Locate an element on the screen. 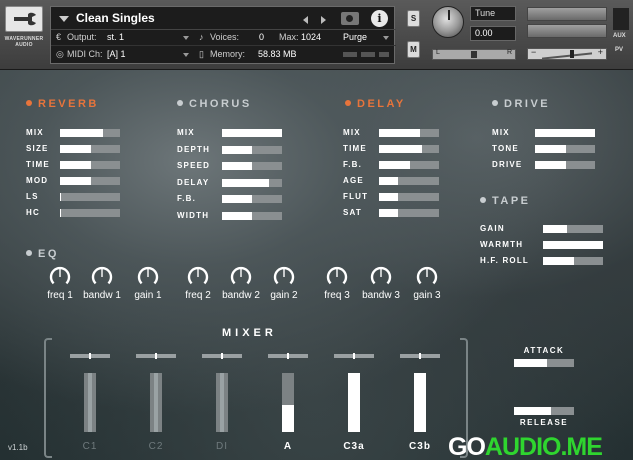 The height and width of the screenshot is (460, 633). release-slider is located at coordinates (544, 411).